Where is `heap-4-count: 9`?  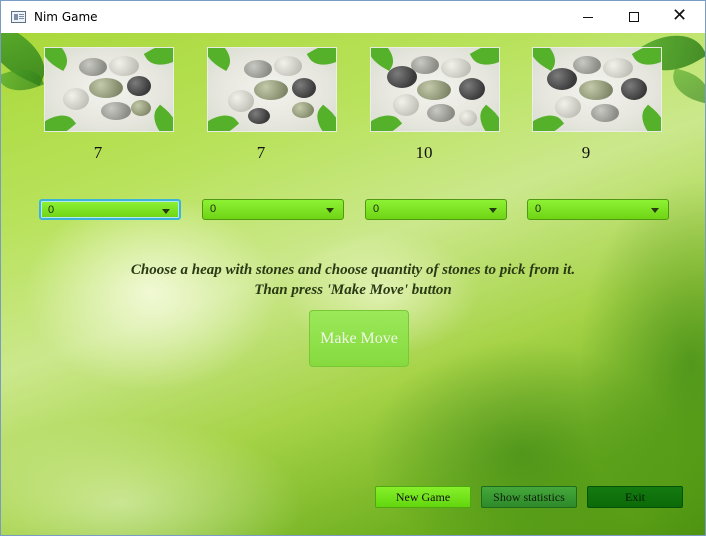
heap-4-count: 9 is located at coordinates (586, 152).